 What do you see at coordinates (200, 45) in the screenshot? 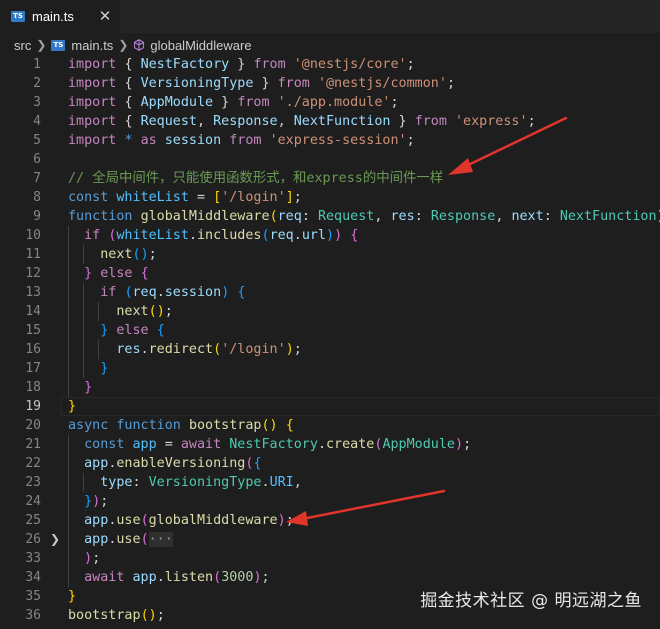
I see `breadcrumb-symbol: globalMiddleware` at bounding box center [200, 45].